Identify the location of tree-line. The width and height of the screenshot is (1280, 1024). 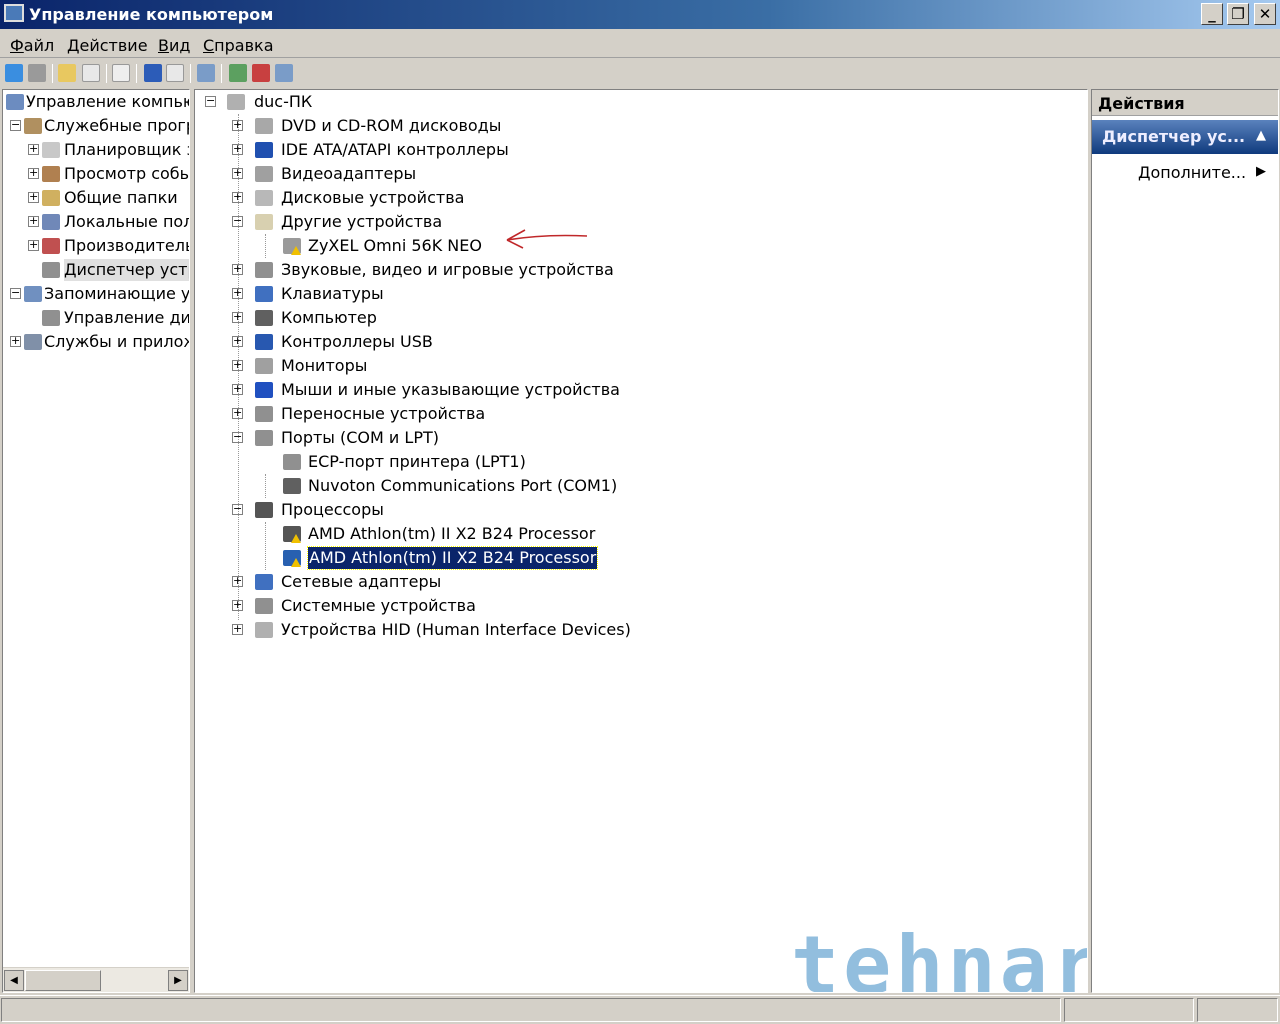
(265, 546).